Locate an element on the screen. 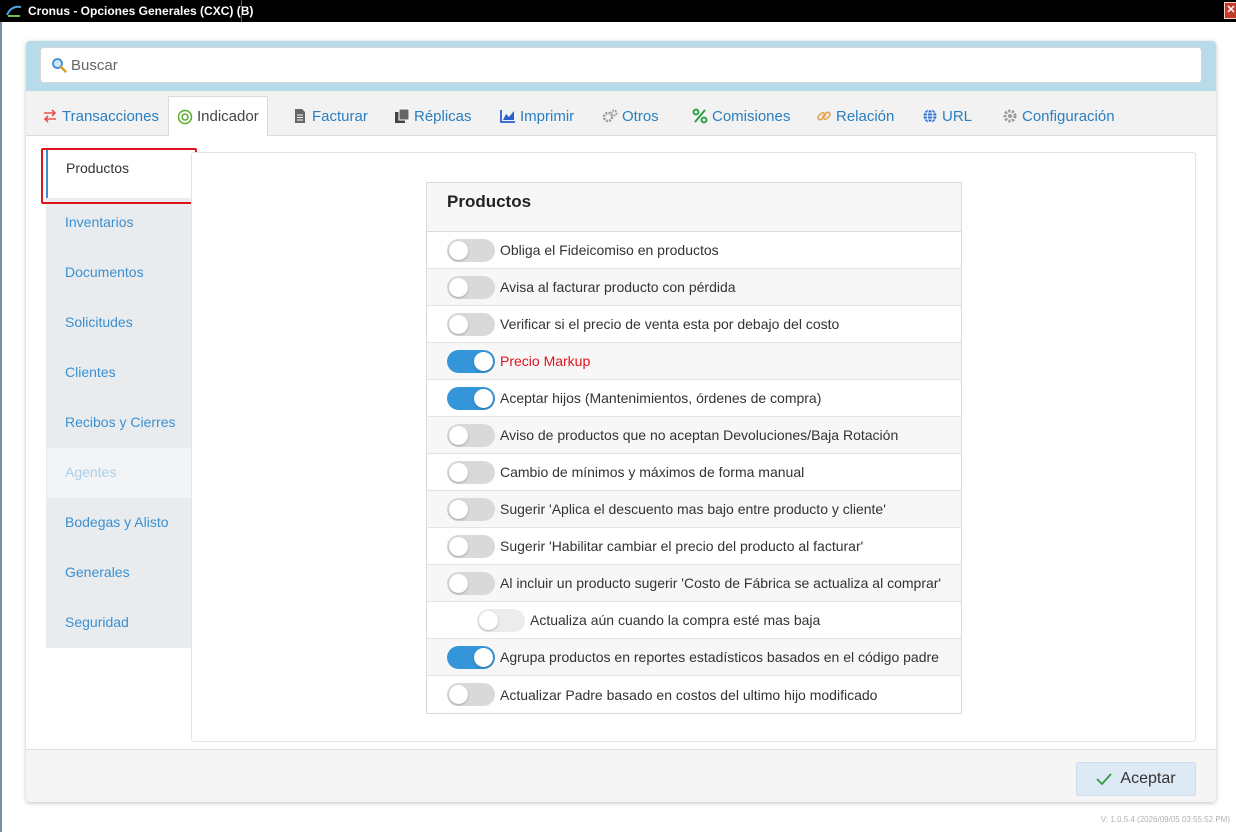  gears-icon is located at coordinates (610, 116).